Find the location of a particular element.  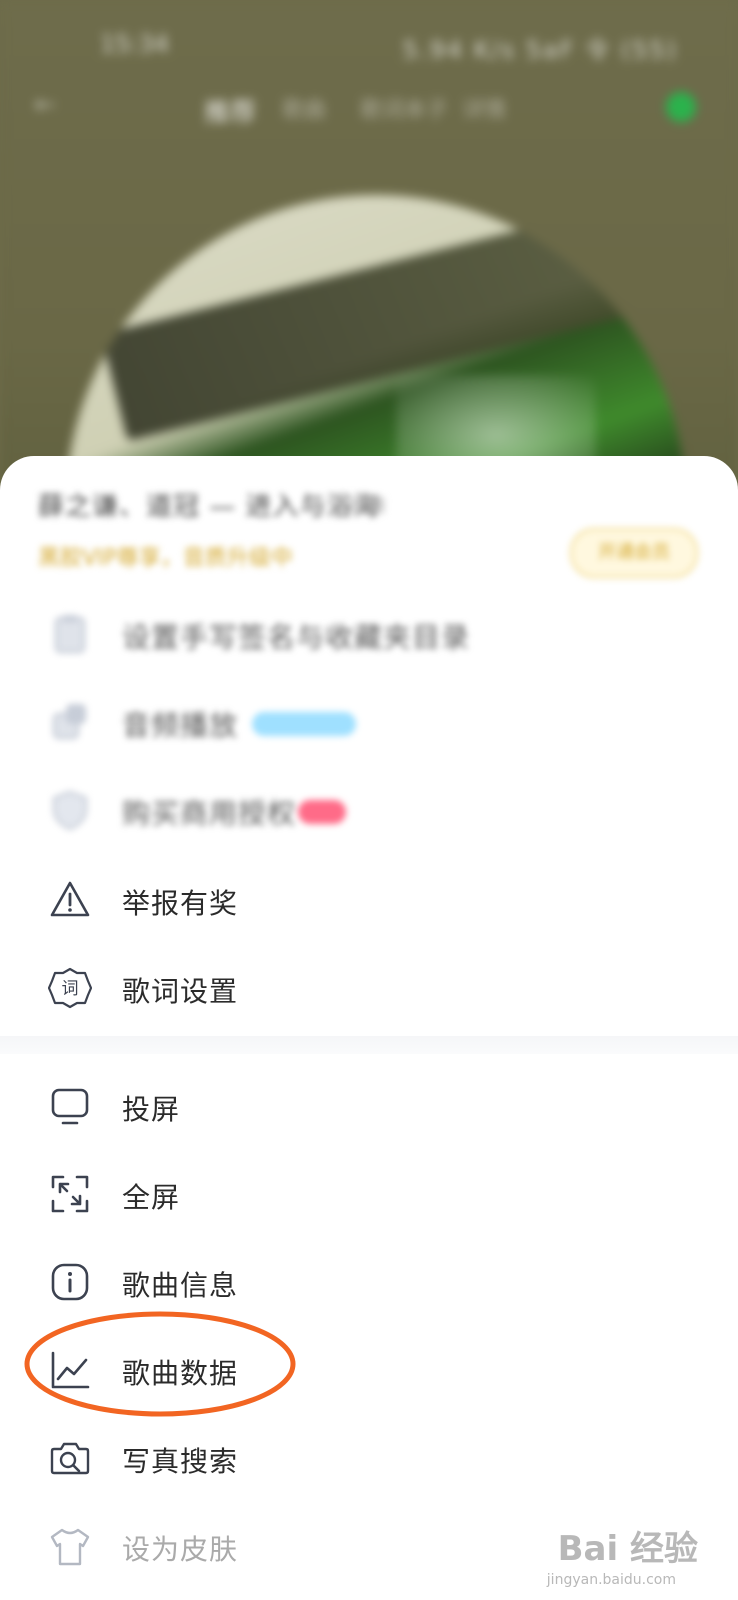

section-divider is located at coordinates (369, 1045).